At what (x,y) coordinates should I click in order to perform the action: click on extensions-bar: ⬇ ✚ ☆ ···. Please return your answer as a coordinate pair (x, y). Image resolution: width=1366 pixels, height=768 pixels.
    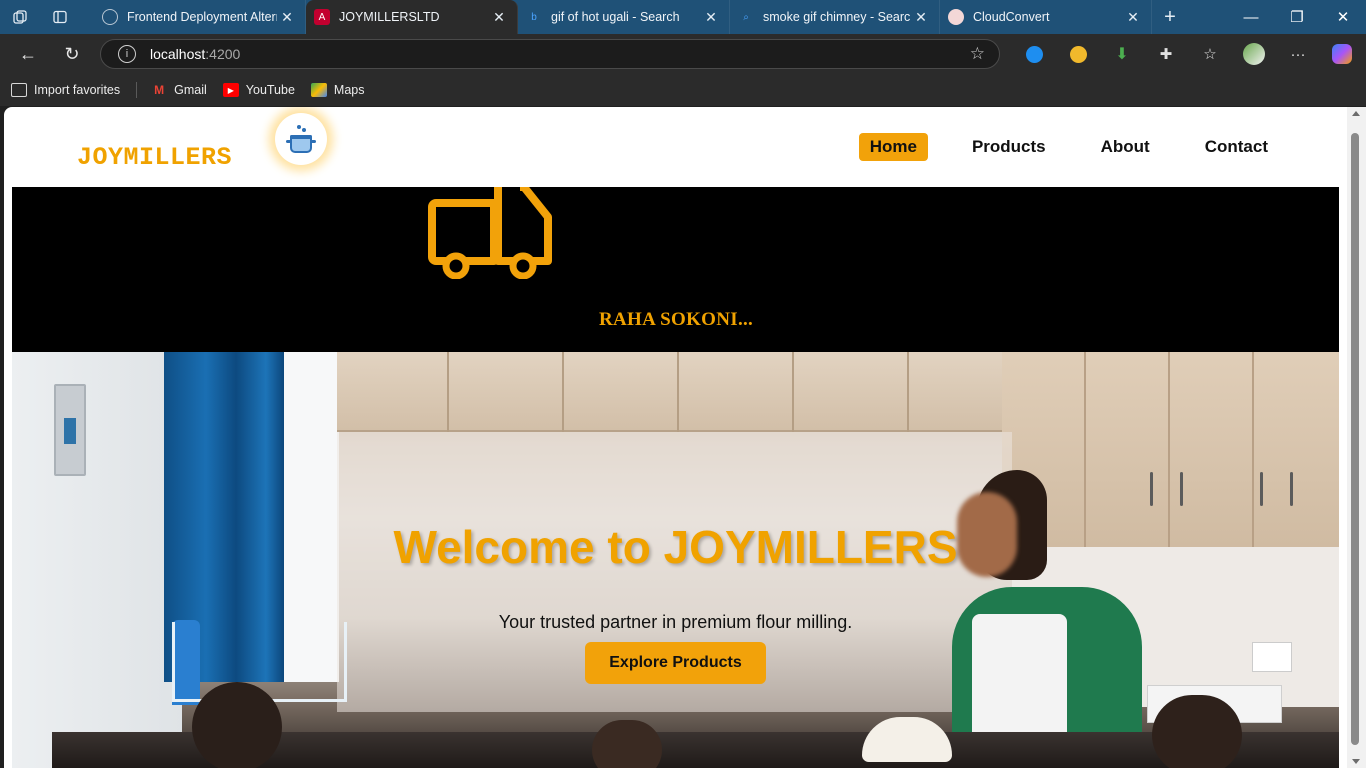
    Looking at the image, I should click on (1188, 54).